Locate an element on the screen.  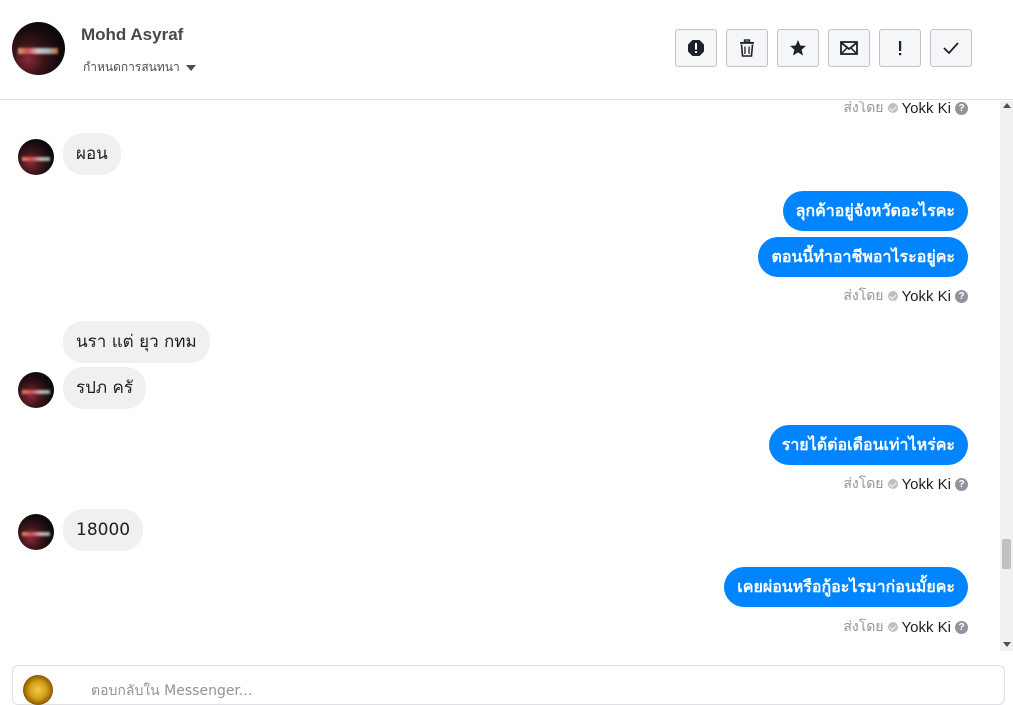
message-bubble-outgoing: เคยผ่อนหรือกู้อะไรมาก่อนมั้ยคะ is located at coordinates (846, 587).